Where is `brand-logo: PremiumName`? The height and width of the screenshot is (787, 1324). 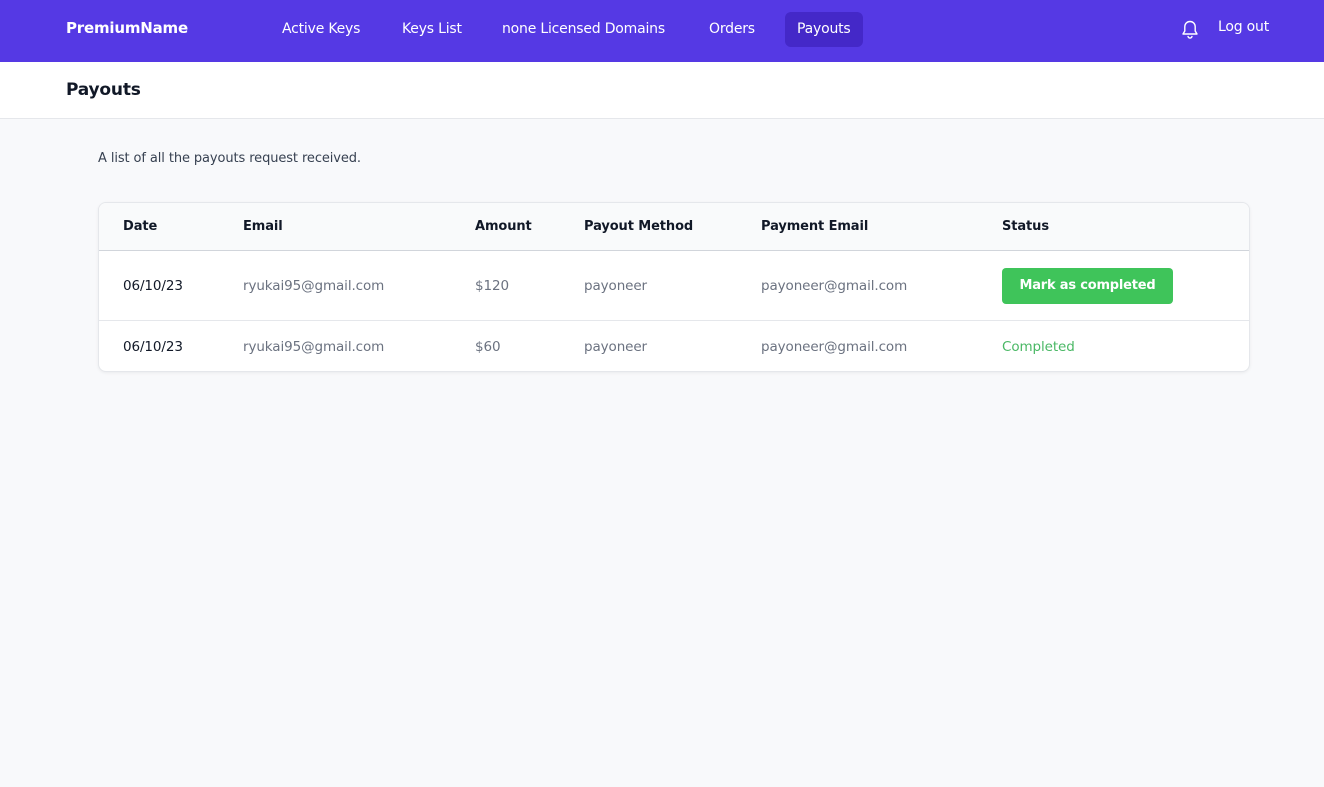
brand-logo: PremiumName is located at coordinates (127, 28).